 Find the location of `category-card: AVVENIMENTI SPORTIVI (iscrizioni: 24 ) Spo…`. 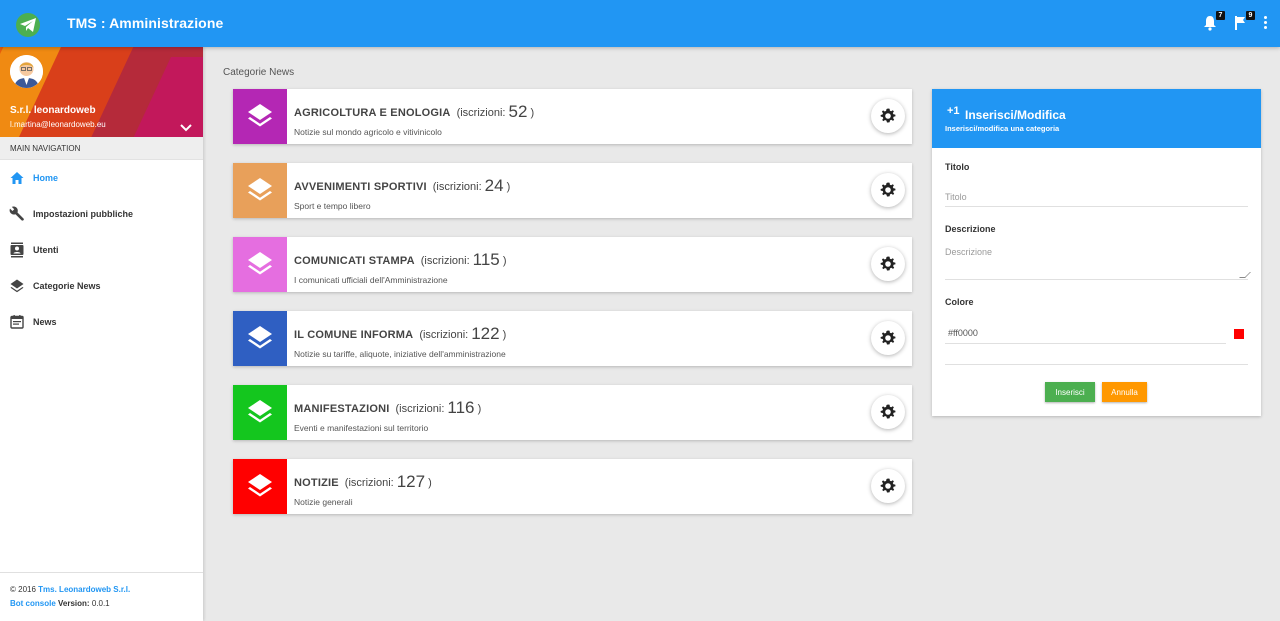

category-card: AVVENIMENTI SPORTIVI (iscrizioni: 24 ) Spo… is located at coordinates (572, 190).